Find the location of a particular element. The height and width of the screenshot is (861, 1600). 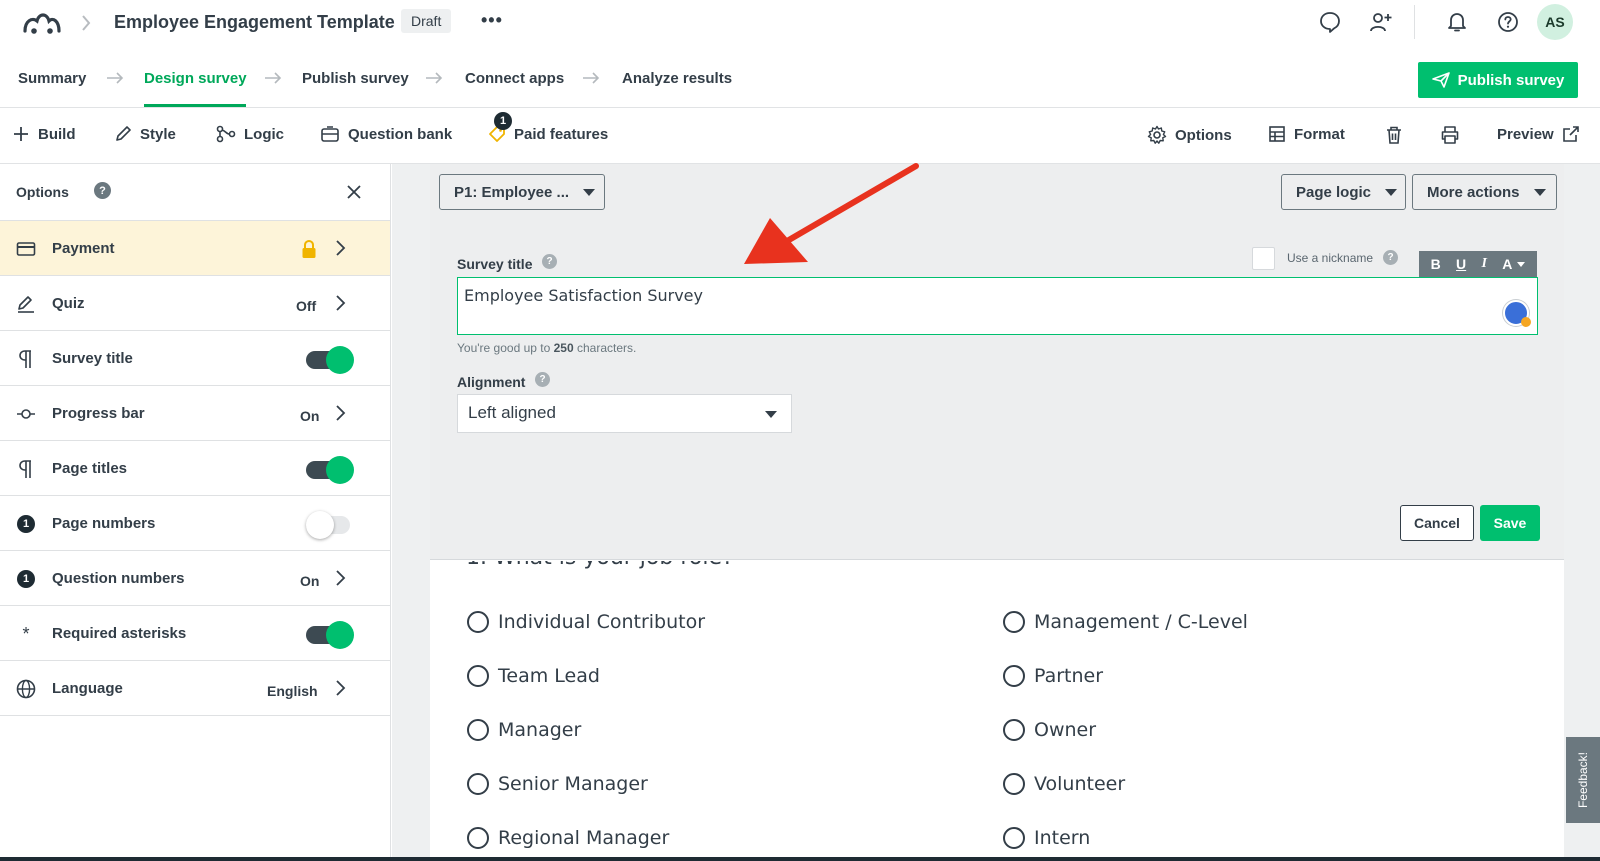

choice-option: Partner is located at coordinates (1053, 676).